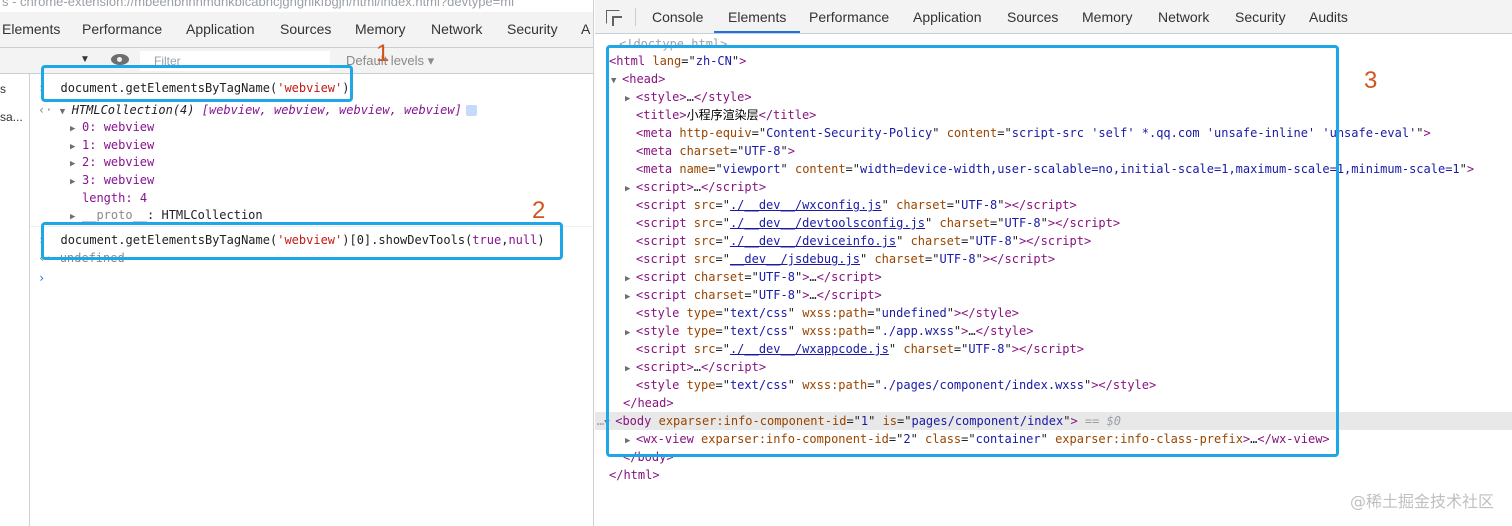 Image resolution: width=1512 pixels, height=526 pixels. I want to click on watermark: @稀土掘金技术社区, so click(1421, 501).